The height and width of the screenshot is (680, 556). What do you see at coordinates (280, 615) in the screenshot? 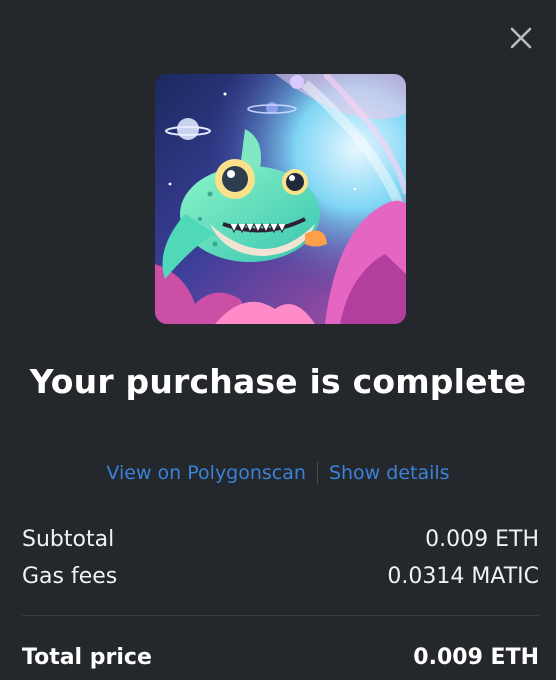
I see `summary-divider` at bounding box center [280, 615].